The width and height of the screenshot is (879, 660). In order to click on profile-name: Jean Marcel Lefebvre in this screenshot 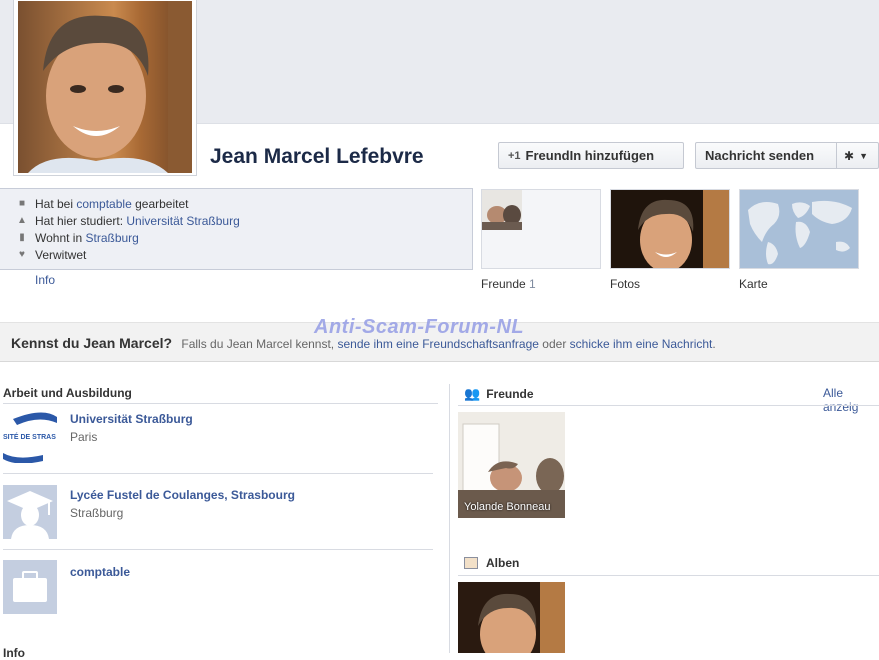, I will do `click(317, 156)`.